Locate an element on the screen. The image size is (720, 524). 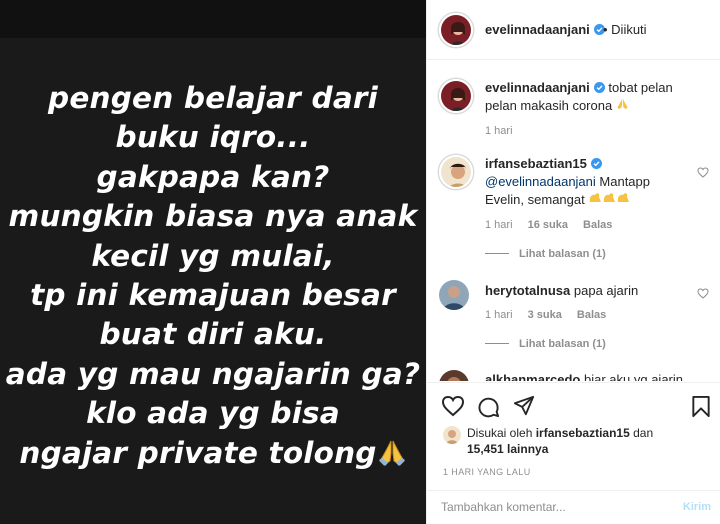
header-username: evelinnadaanjani is located at coordinates (545, 29).